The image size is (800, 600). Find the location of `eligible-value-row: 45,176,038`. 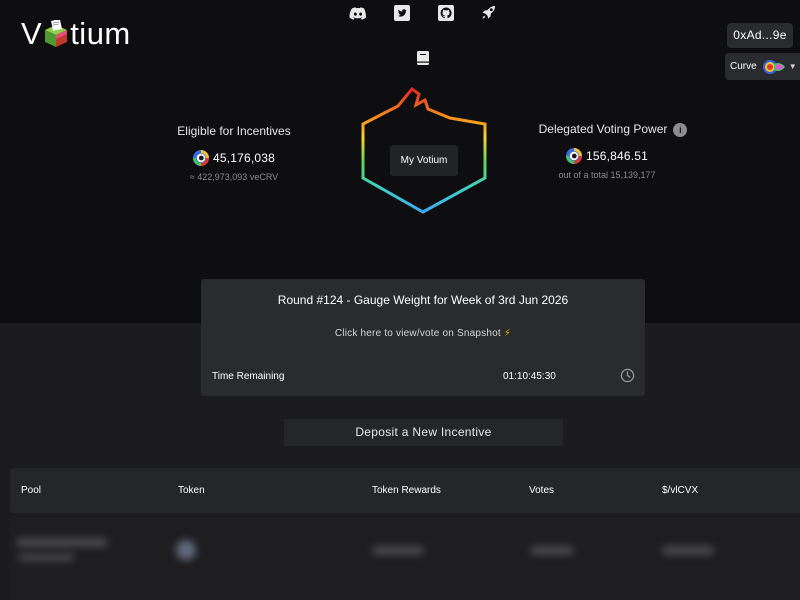

eligible-value-row: 45,176,038 is located at coordinates (234, 158).